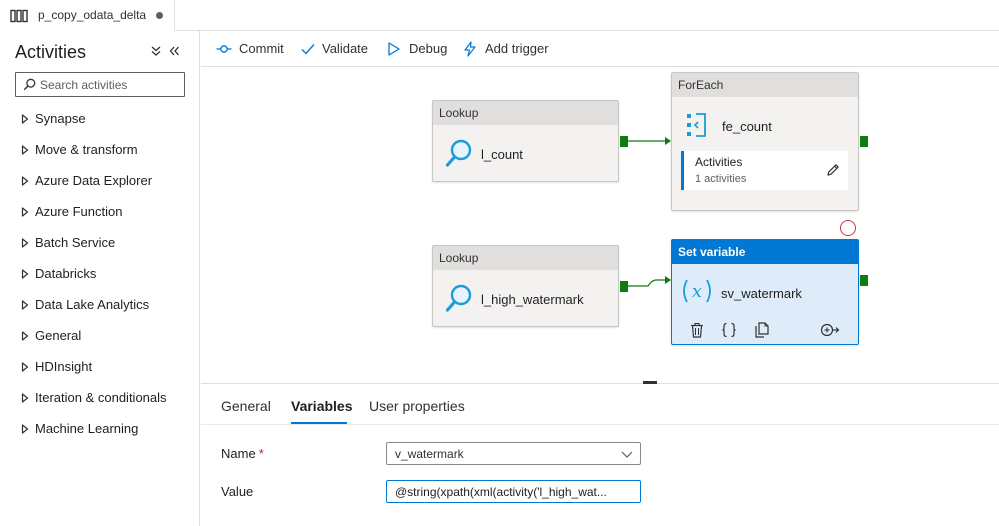 Image resolution: width=999 pixels, height=526 pixels. Describe the element at coordinates (99, 340) in the screenshot. I see `category-item: General` at that location.